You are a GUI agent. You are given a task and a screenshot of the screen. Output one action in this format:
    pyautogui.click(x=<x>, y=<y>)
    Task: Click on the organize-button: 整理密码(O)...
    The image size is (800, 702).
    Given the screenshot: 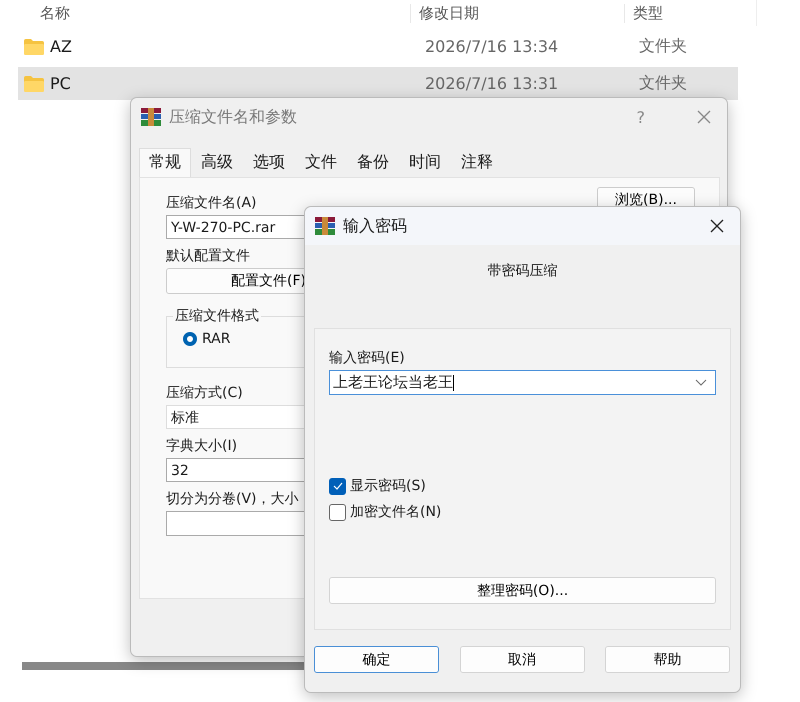 What is the action you would take?
    pyautogui.click(x=522, y=590)
    